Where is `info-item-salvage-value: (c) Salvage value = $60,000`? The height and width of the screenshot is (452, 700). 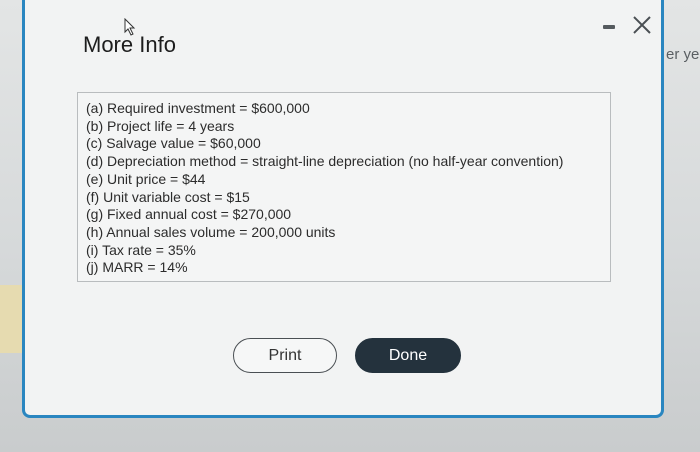
info-item-salvage-value: (c) Salvage value = $60,000 is located at coordinates (173, 143).